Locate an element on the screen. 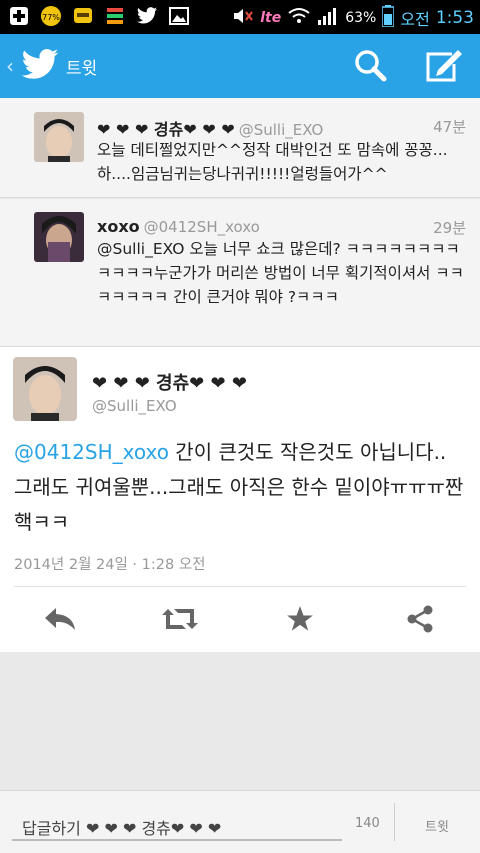 This screenshot has height=853, width=480. signal-icon is located at coordinates (328, 18).